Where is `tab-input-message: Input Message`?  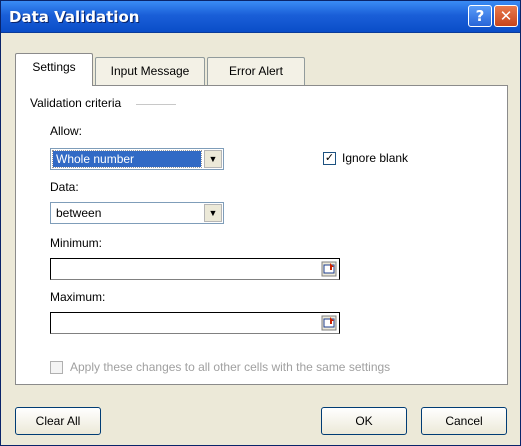 tab-input-message: Input Message is located at coordinates (150, 71).